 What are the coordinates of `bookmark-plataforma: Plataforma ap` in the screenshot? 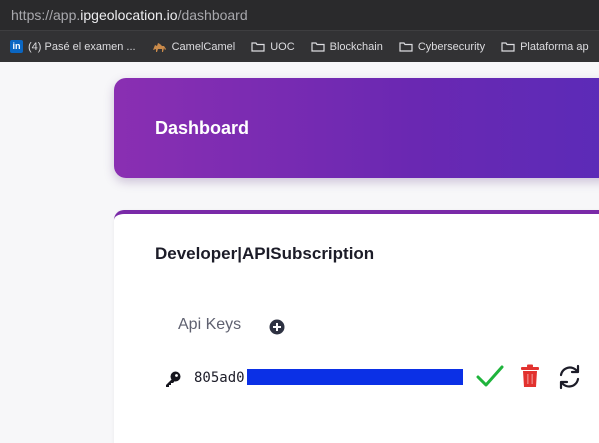 It's located at (542, 46).